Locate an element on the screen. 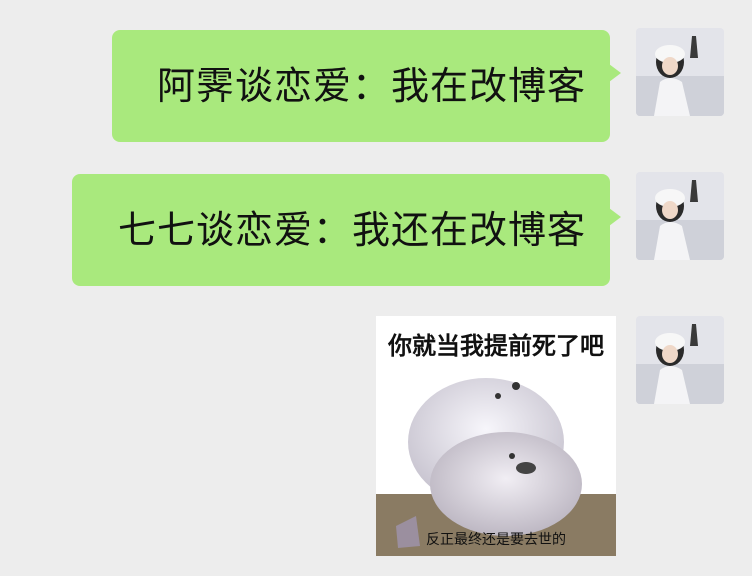 The height and width of the screenshot is (576, 752). message-bubble-1: 阿霁谈恋爱：我在改博客 is located at coordinates (366, 86).